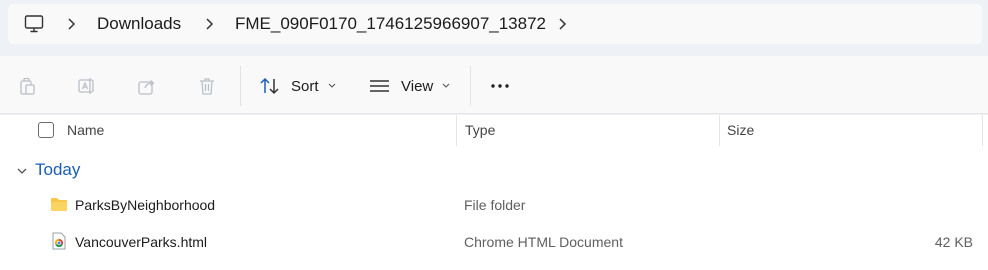  I want to click on file-size: 42 KB, so click(953, 242).